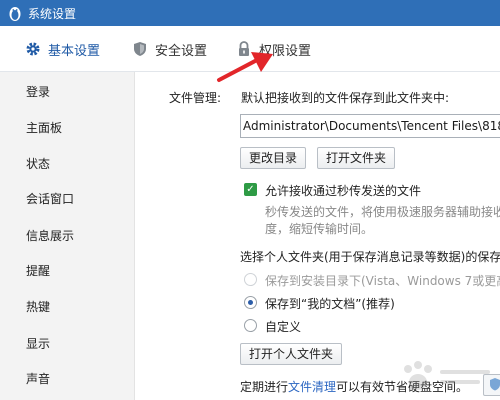 The width and height of the screenshot is (500, 400). What do you see at coordinates (370, 257) in the screenshot?
I see `personal-folder-description: 选择个人文件夹(用于保存消息记录等数据)的保存` at bounding box center [370, 257].